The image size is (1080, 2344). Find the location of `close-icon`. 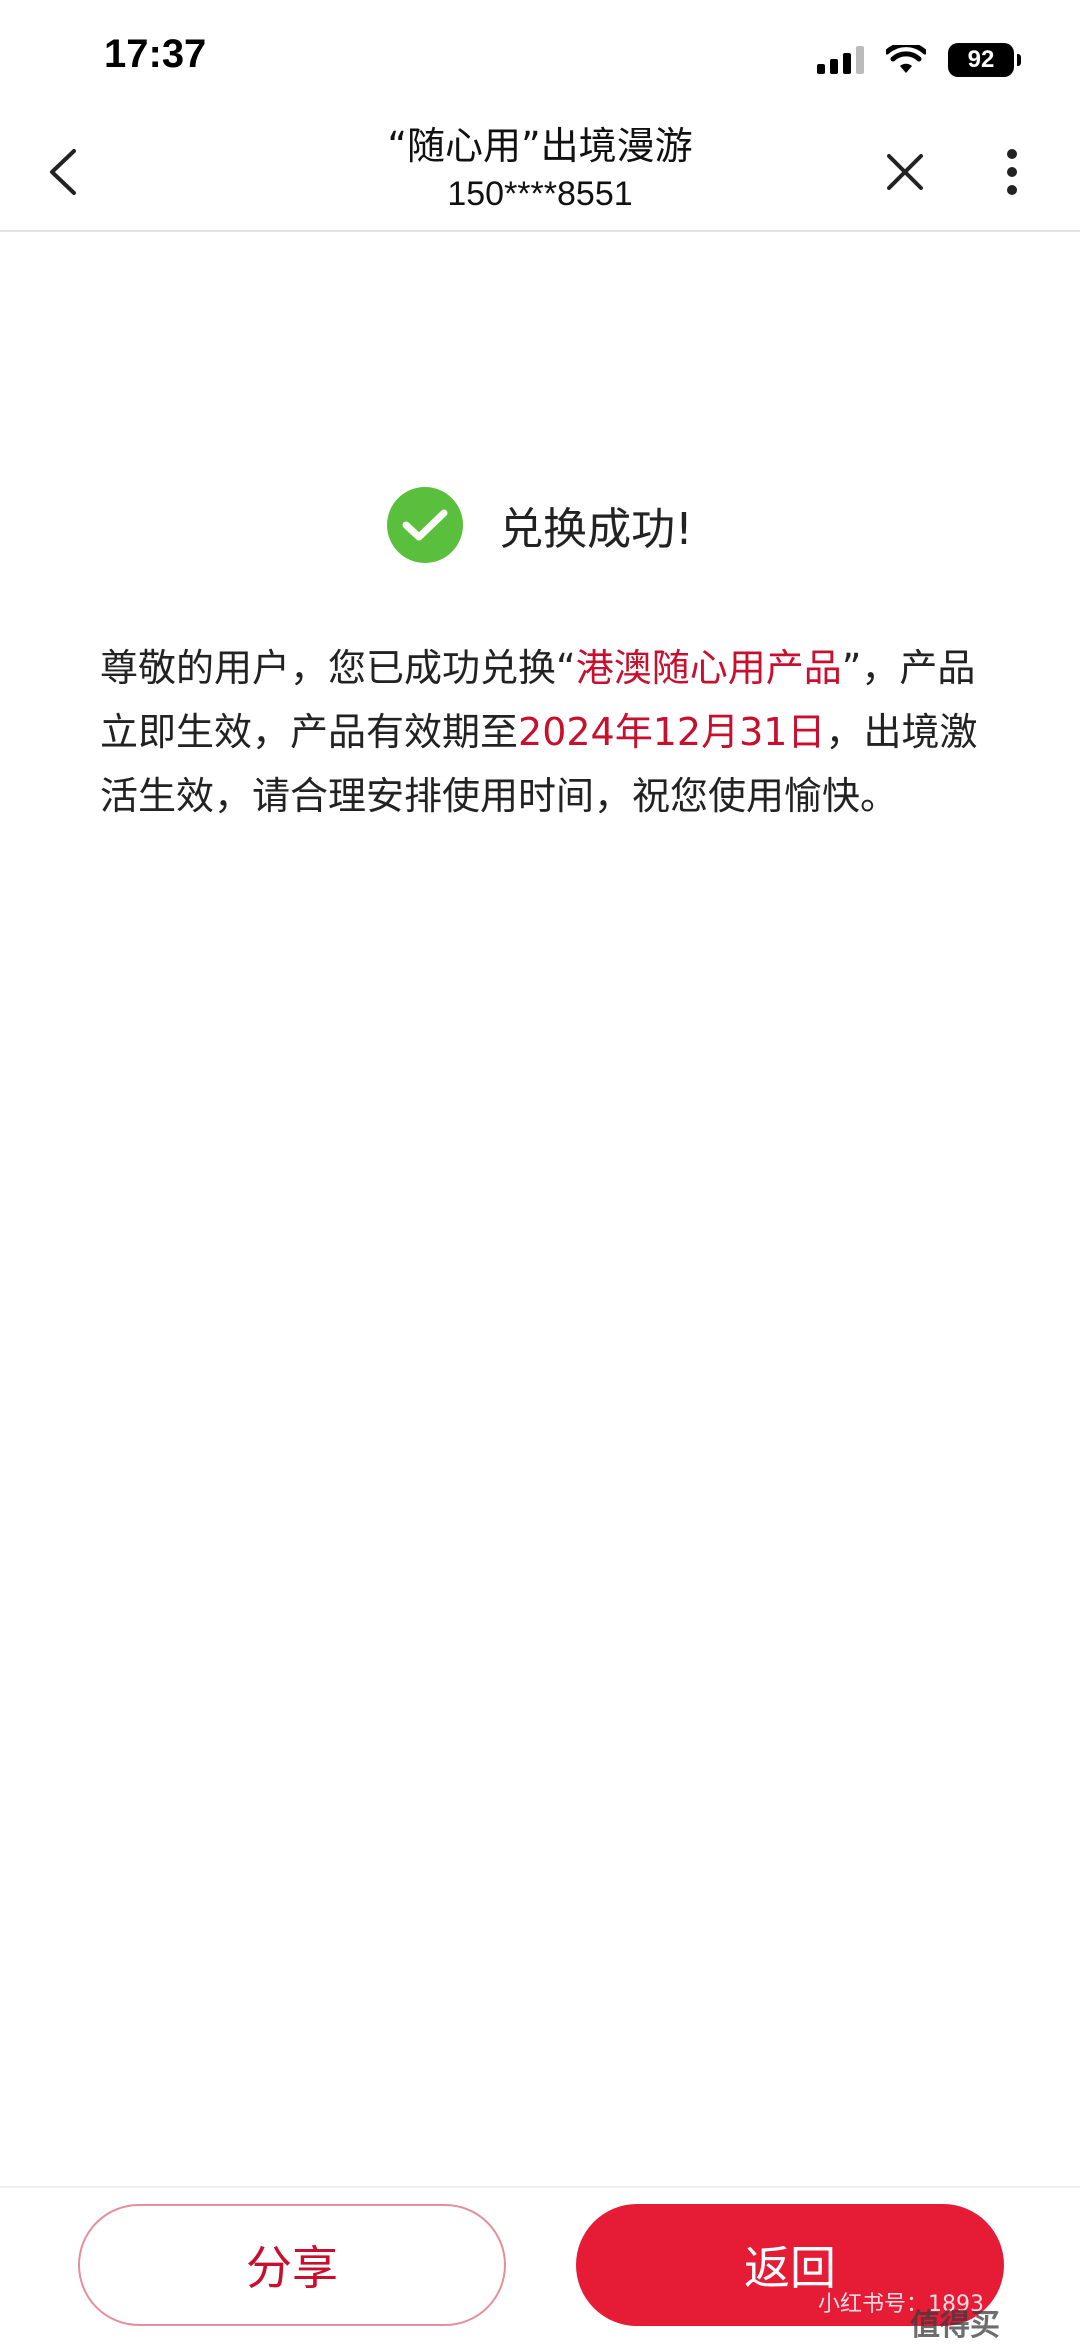

close-icon is located at coordinates (905, 172).